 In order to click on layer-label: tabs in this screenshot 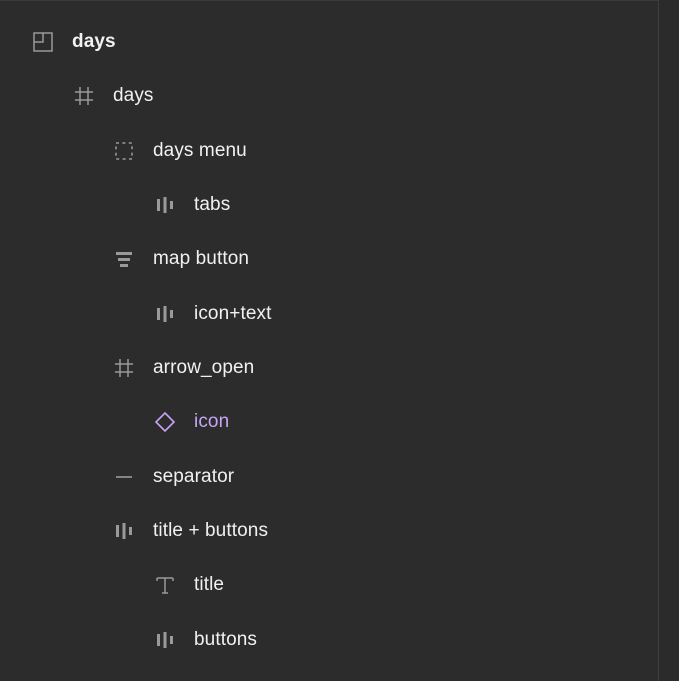, I will do `click(212, 204)`.